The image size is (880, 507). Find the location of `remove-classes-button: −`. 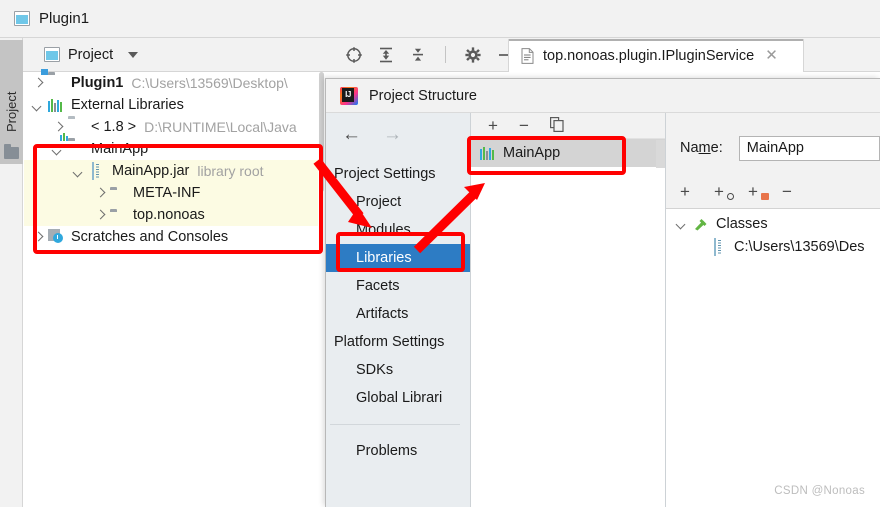

remove-classes-button: − is located at coordinates (791, 191).